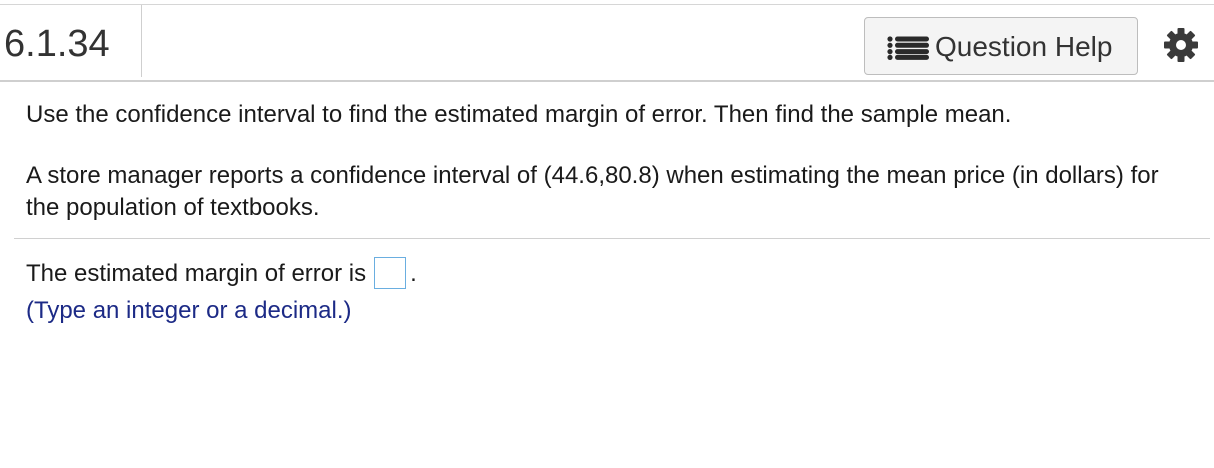 The image size is (1214, 468). What do you see at coordinates (607, 81) in the screenshot?
I see `header-divider` at bounding box center [607, 81].